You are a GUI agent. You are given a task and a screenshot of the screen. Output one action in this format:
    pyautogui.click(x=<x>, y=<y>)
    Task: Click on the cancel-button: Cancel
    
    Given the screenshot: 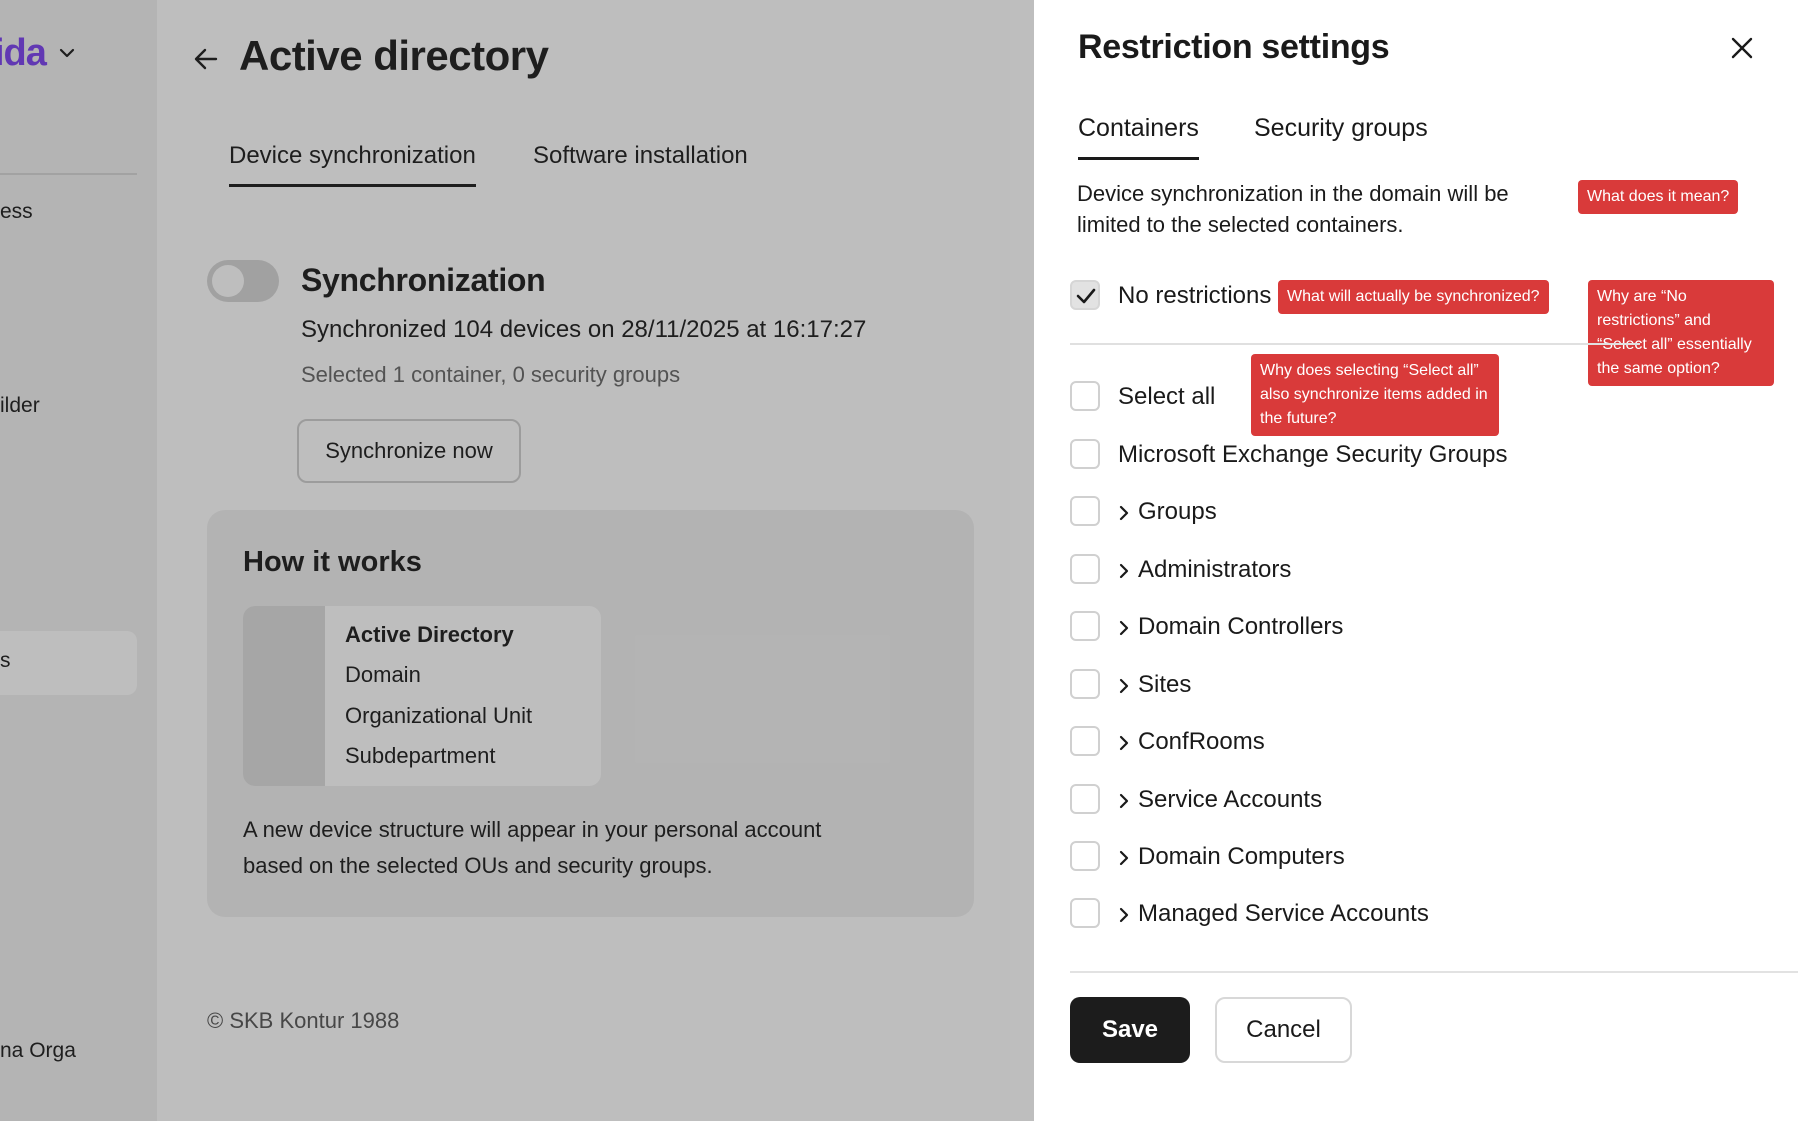 What is the action you would take?
    pyautogui.click(x=1283, y=1030)
    